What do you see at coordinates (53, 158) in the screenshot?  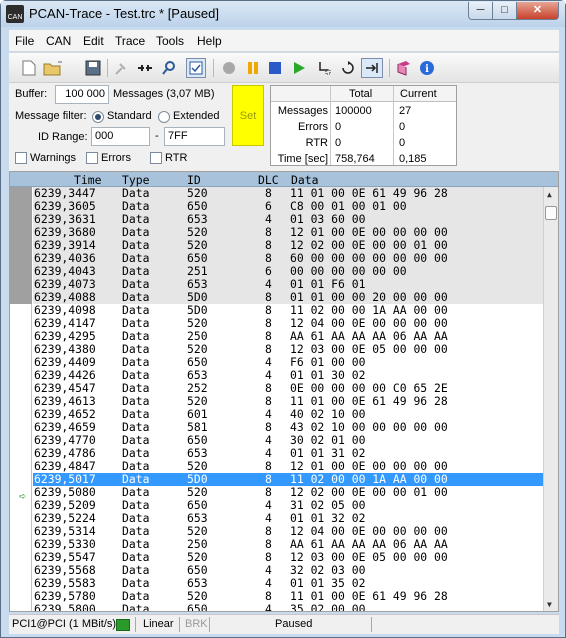 I see `warnings-label: Warnings` at bounding box center [53, 158].